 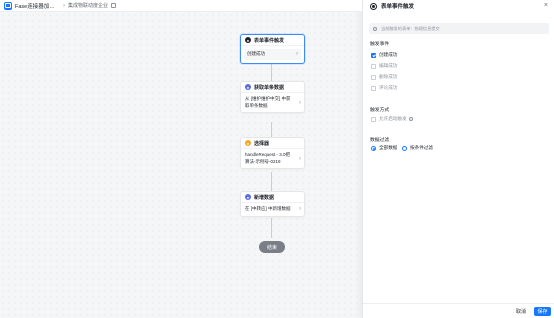 I want to click on node-title: 表单事件触发, so click(x=269, y=40).